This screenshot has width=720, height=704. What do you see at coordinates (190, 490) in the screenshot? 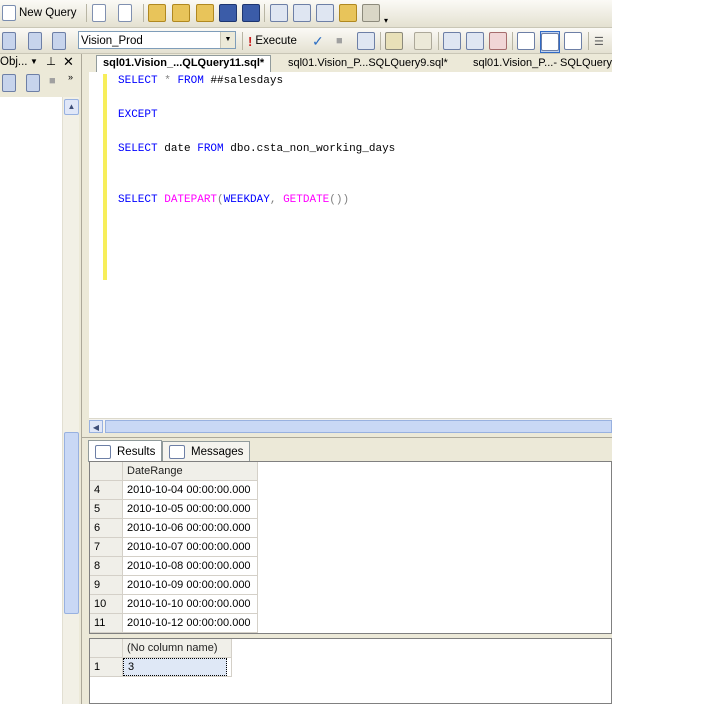
I see `cell: 2010-10-04 00:00:00.000` at bounding box center [190, 490].